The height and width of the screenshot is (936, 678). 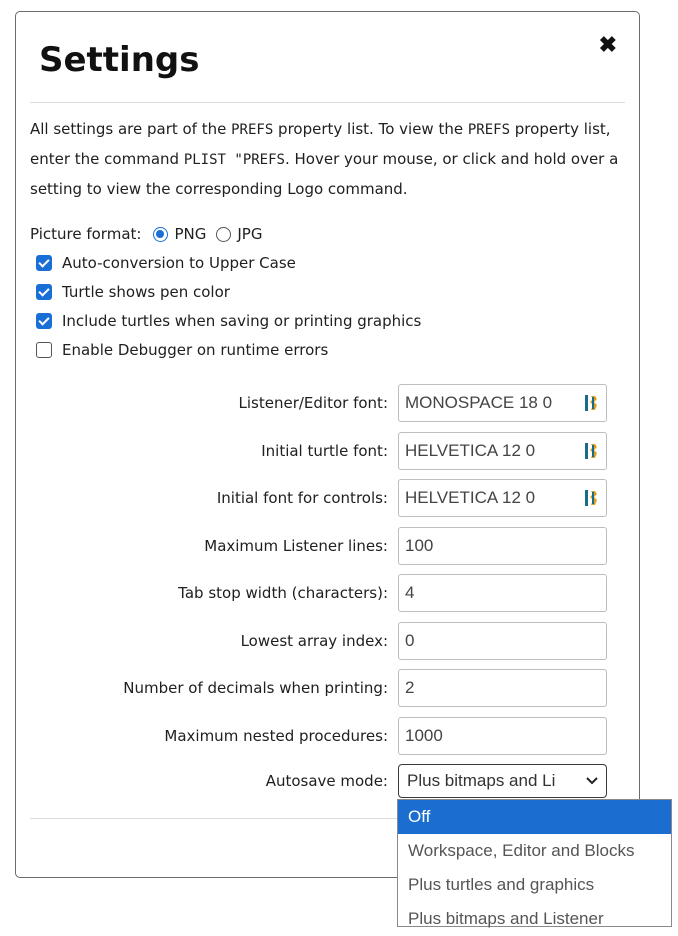 I want to click on checkbox-label: Enable Debugger on runtime errors, so click(x=195, y=350).